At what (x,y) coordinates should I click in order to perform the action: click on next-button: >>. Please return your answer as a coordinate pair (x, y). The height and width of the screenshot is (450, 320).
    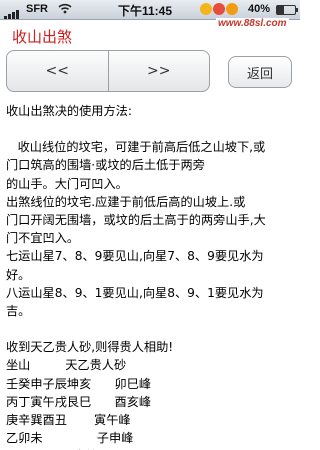
    Looking at the image, I should click on (158, 71).